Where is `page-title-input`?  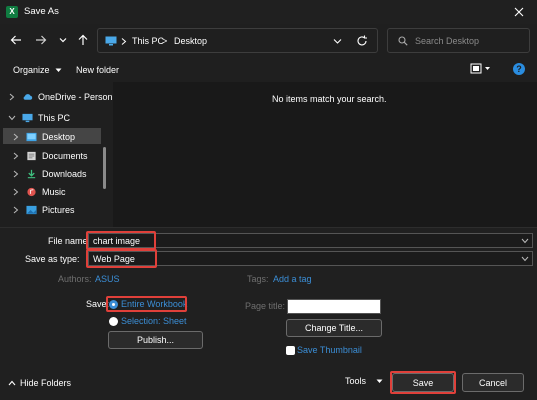 page-title-input is located at coordinates (334, 306).